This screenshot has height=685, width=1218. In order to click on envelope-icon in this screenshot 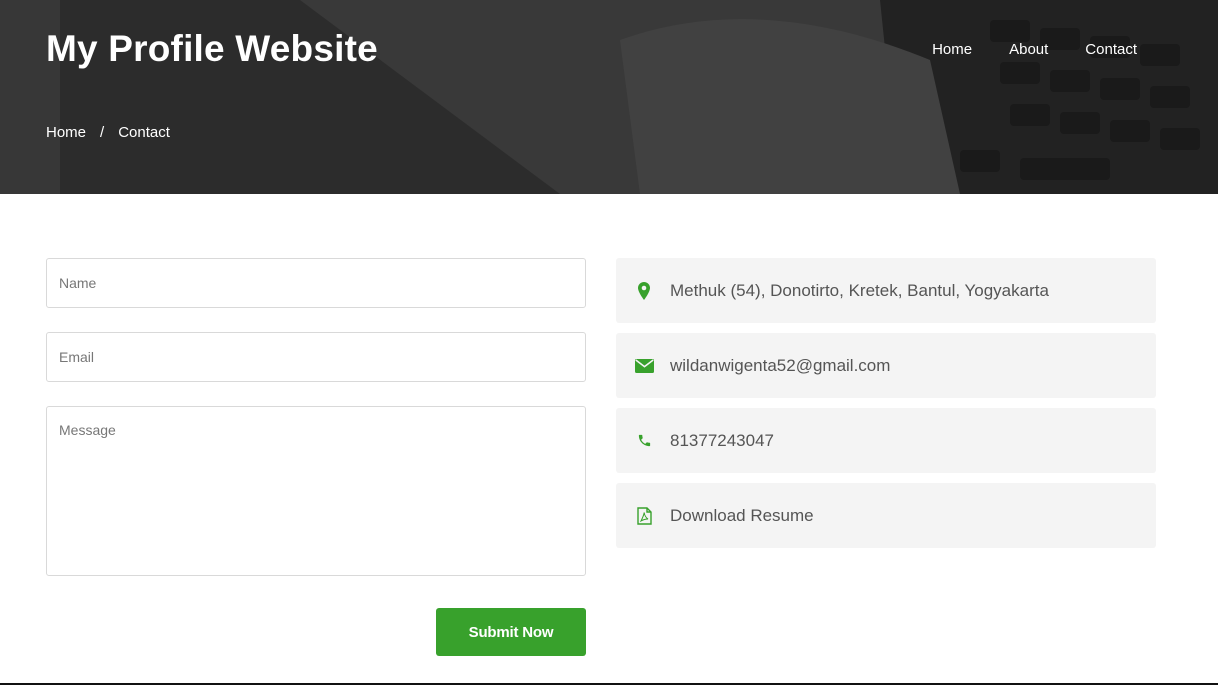, I will do `click(644, 366)`.